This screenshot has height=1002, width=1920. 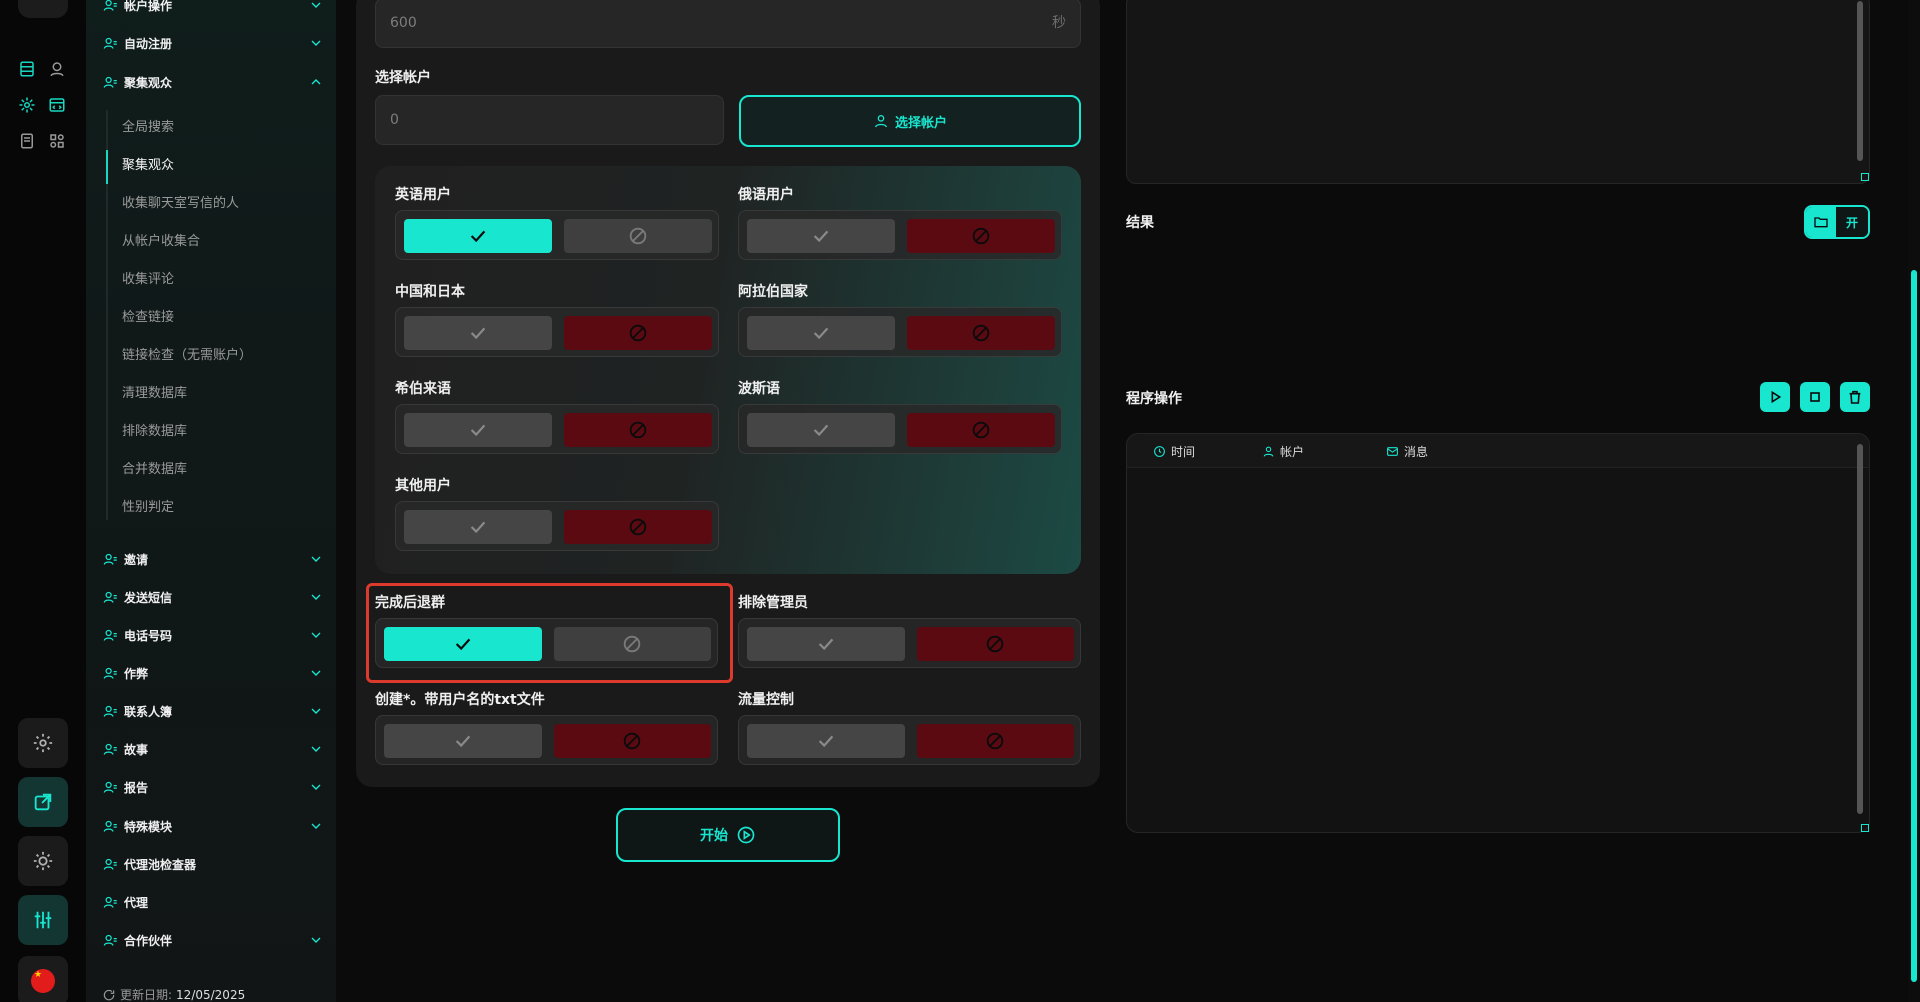 I want to click on rail-language-button, so click(x=43, y=979).